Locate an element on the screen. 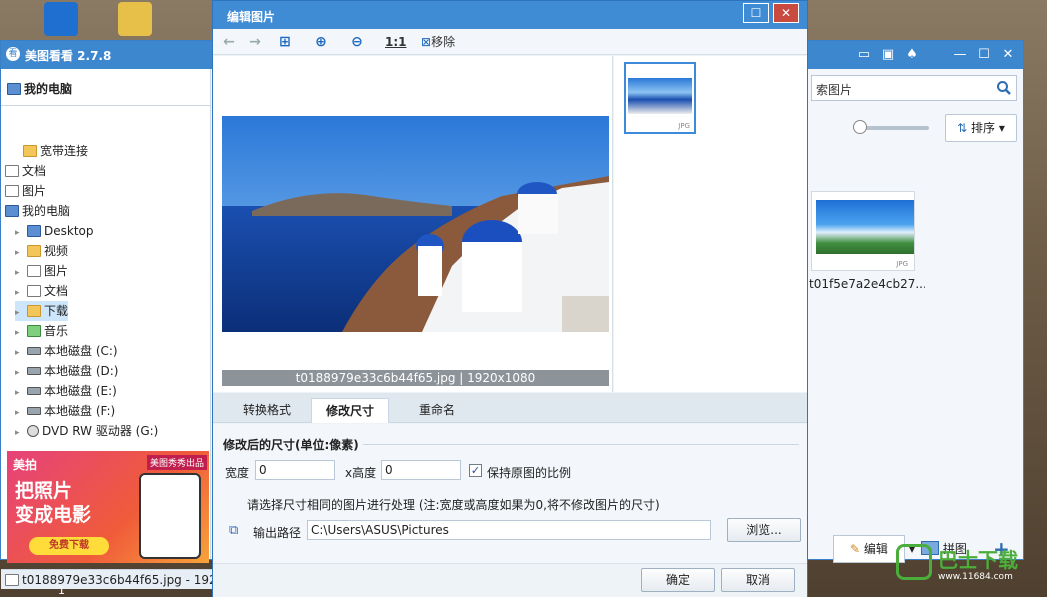 The height and width of the screenshot is (597, 1047). image-thumbnail: JPG is located at coordinates (863, 231).